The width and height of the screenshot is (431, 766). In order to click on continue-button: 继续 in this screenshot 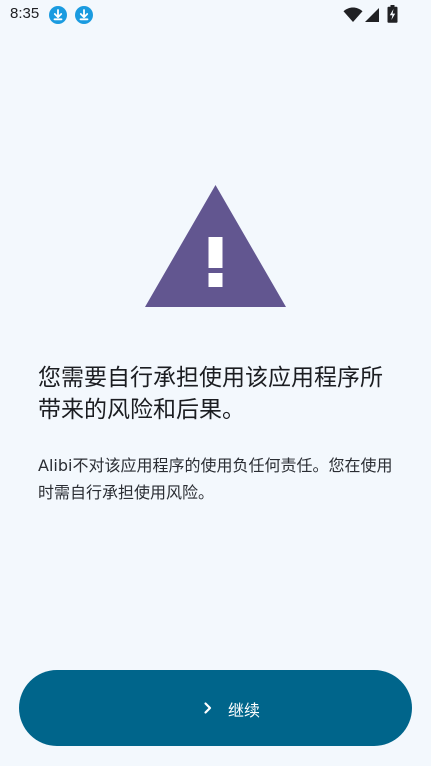, I will do `click(215, 708)`.